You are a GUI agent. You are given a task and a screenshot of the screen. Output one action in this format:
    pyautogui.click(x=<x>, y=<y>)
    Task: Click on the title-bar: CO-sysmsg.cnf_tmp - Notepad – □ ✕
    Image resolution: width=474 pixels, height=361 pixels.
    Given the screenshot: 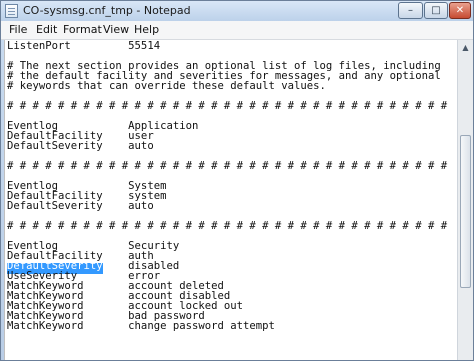 What is the action you would take?
    pyautogui.click(x=237, y=11)
    